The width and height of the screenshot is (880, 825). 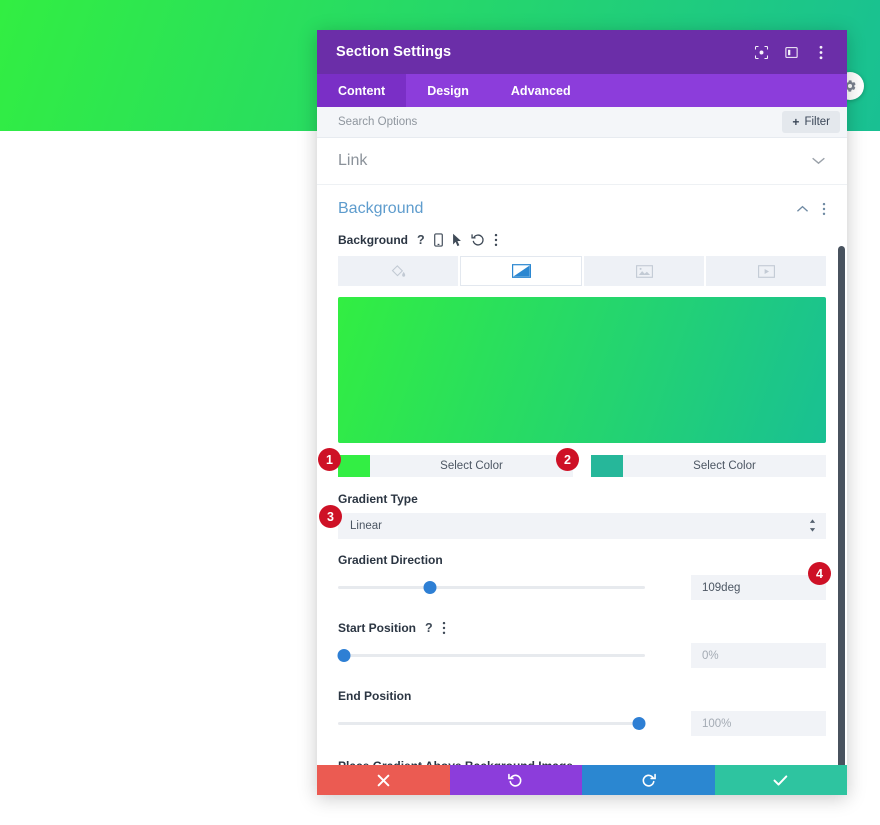 What do you see at coordinates (362, 90) in the screenshot?
I see `tab-content: Content` at bounding box center [362, 90].